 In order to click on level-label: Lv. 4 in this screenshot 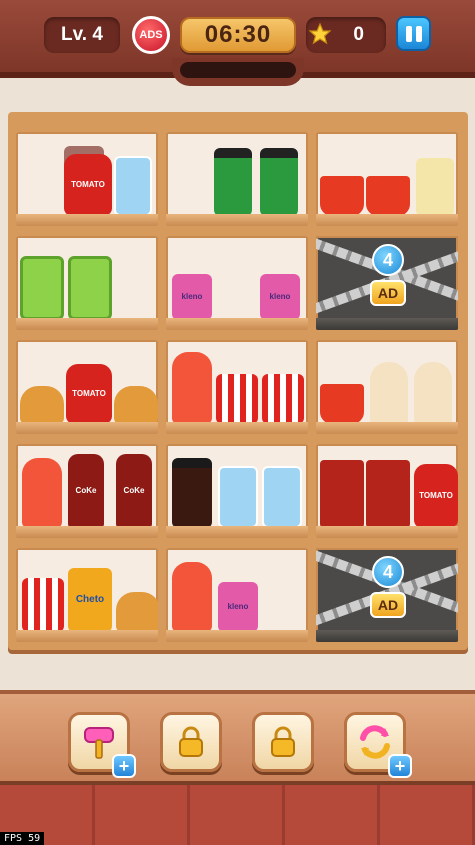, I will do `click(82, 34)`.